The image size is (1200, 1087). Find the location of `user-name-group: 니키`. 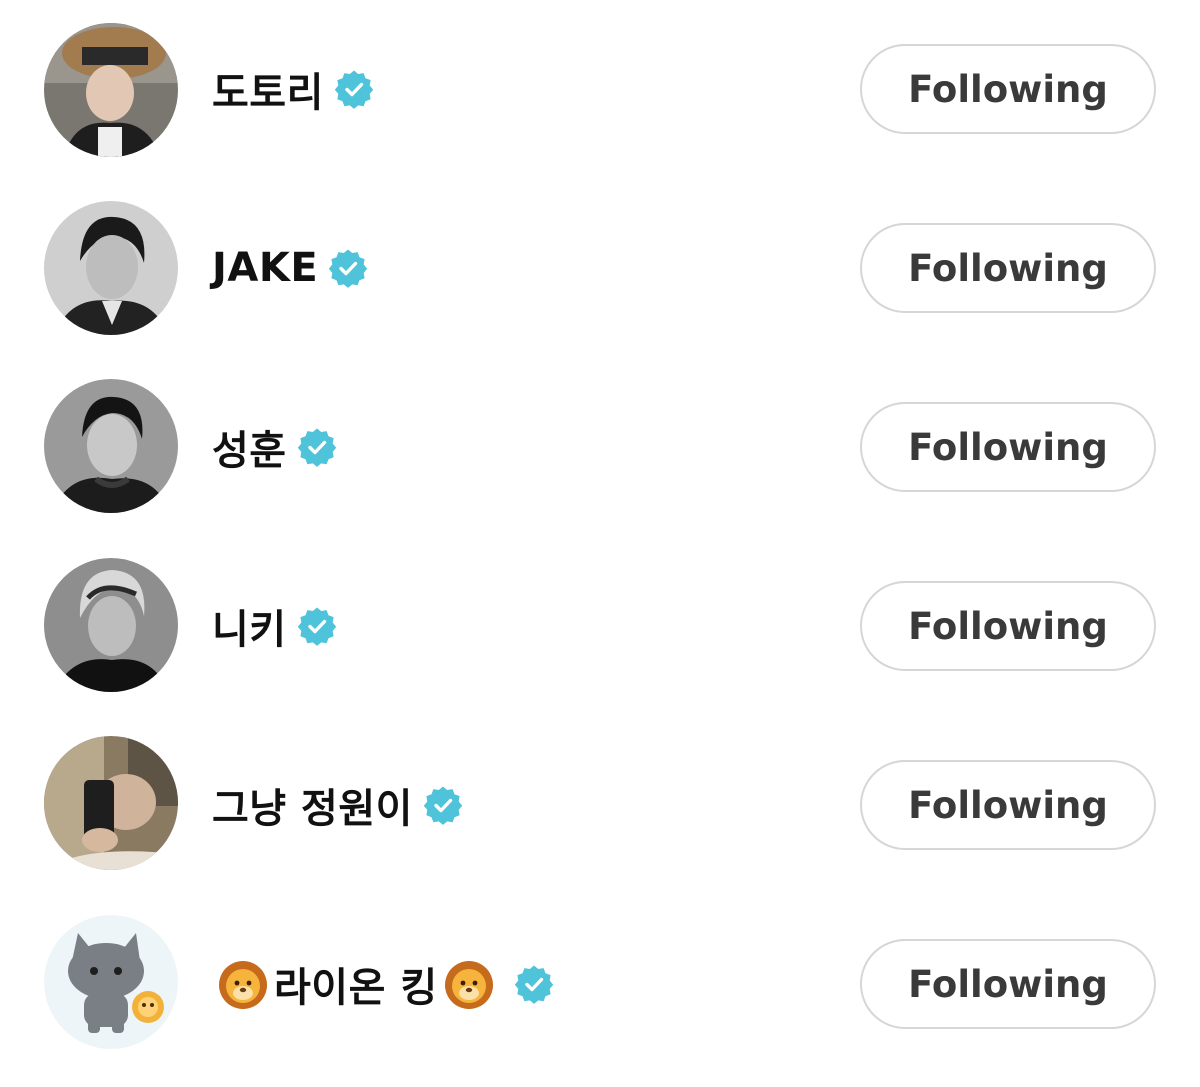

user-name-group: 니키 is located at coordinates (274, 626).